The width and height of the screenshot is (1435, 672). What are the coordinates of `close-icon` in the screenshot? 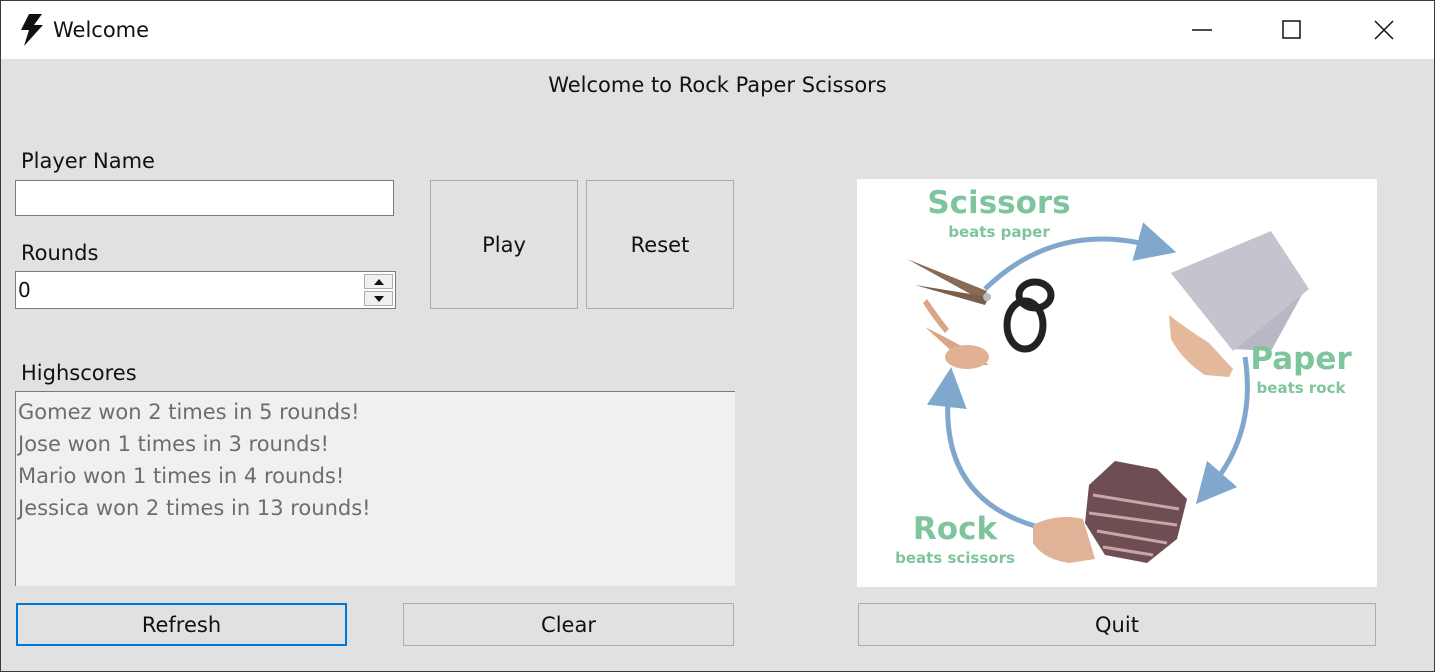 It's located at (1384, 30).